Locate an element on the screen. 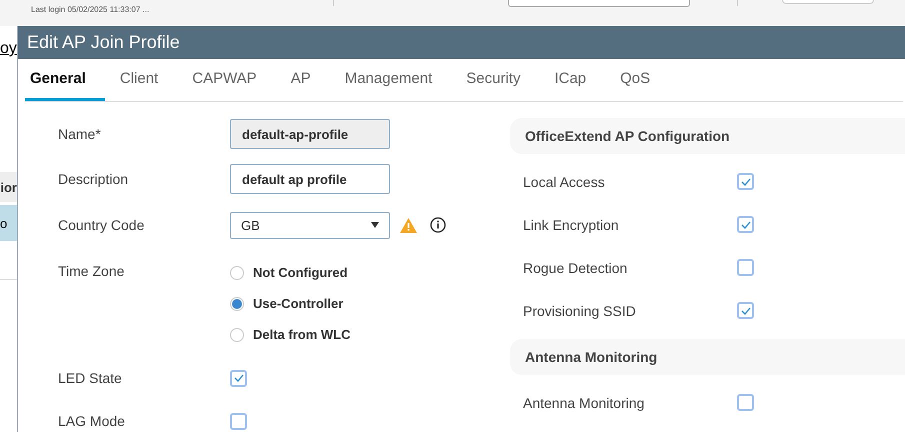  field-label: Time Zone is located at coordinates (92, 271).